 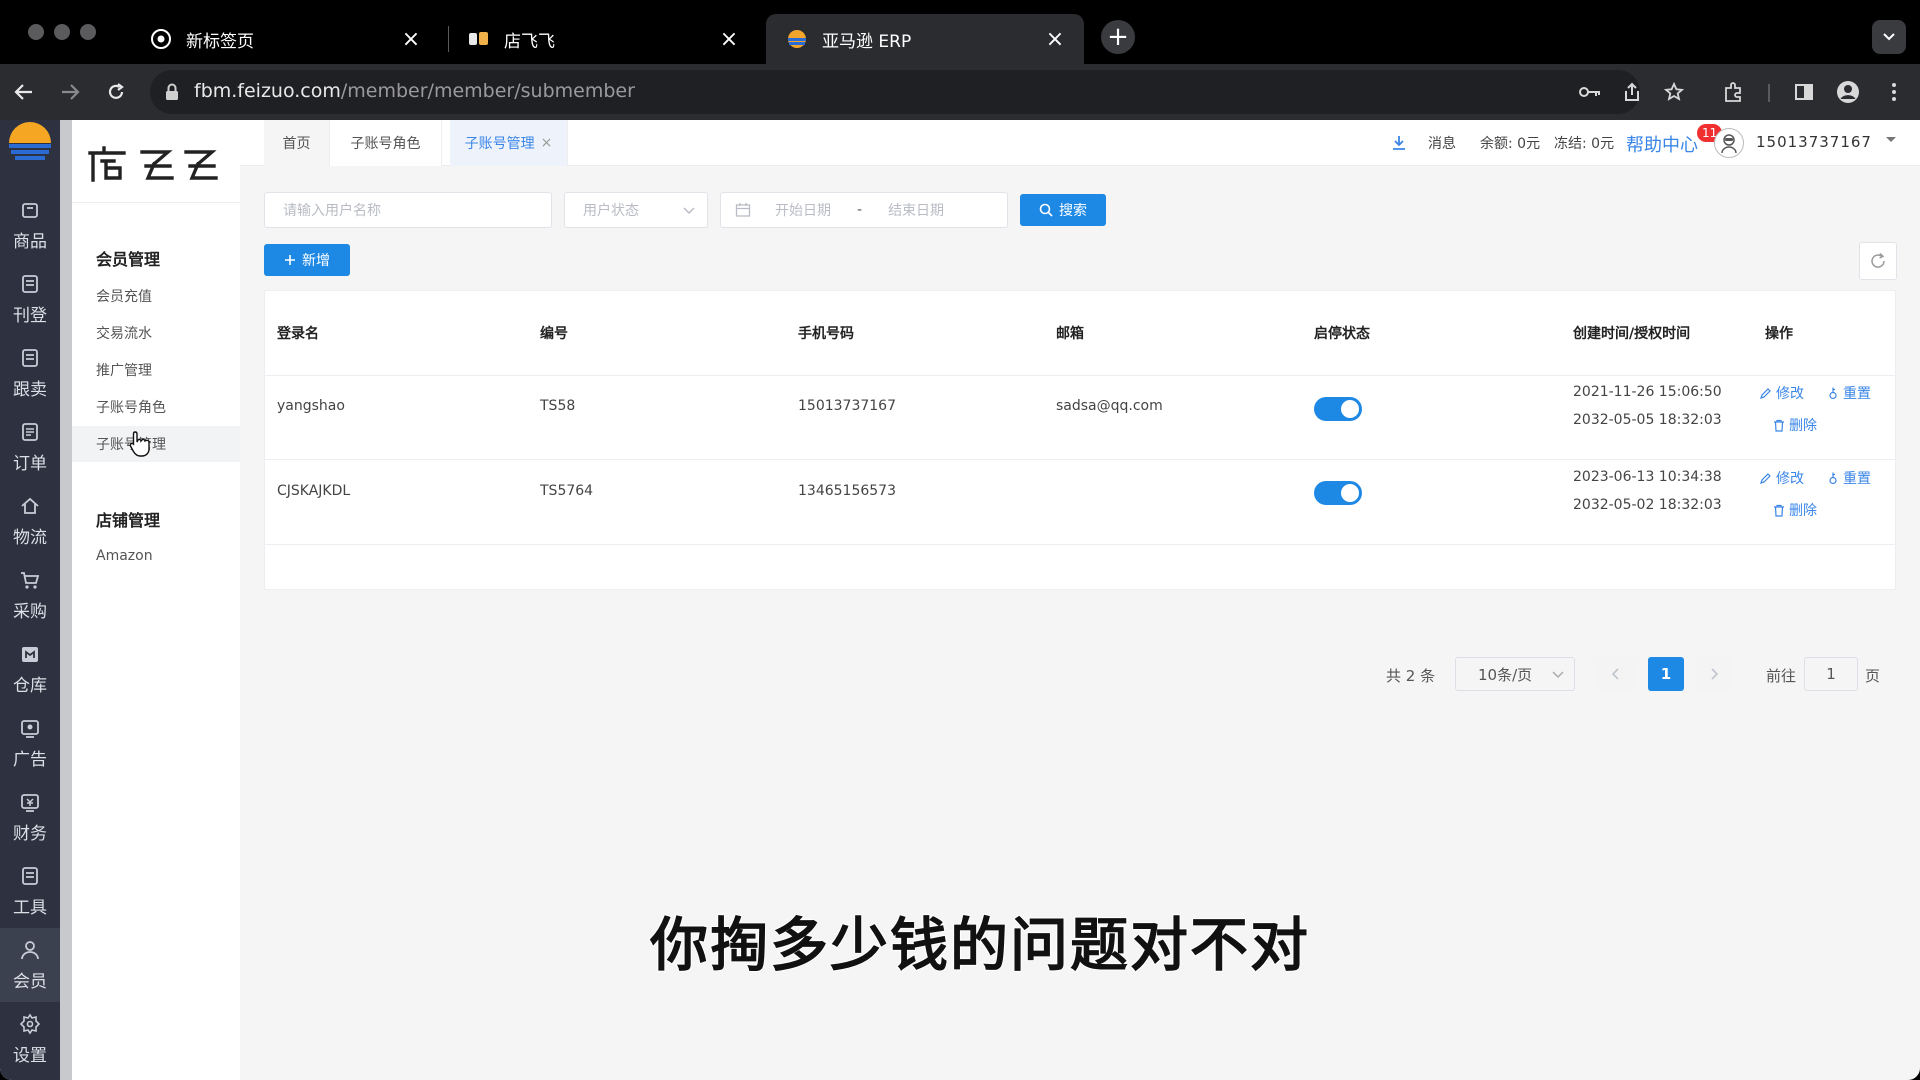 What do you see at coordinates (1714, 674) in the screenshot?
I see `next-page-button` at bounding box center [1714, 674].